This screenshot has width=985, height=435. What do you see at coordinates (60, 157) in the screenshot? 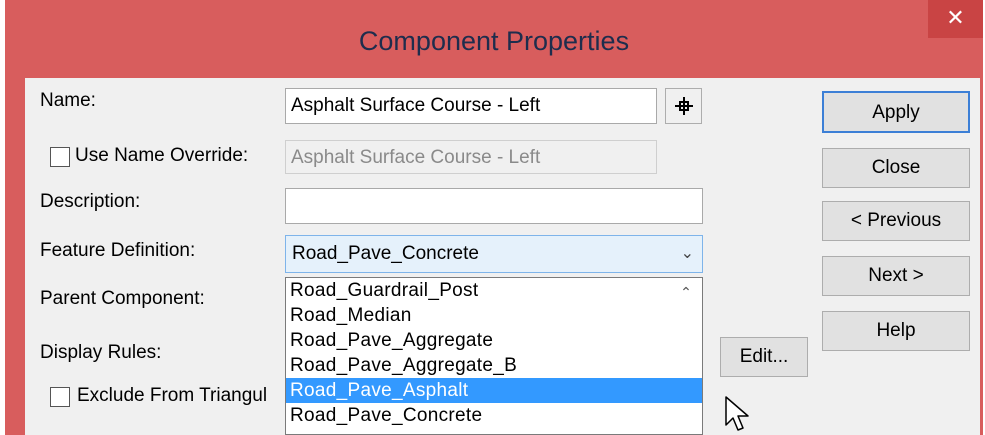
I see `use-name-override-checkbox` at bounding box center [60, 157].